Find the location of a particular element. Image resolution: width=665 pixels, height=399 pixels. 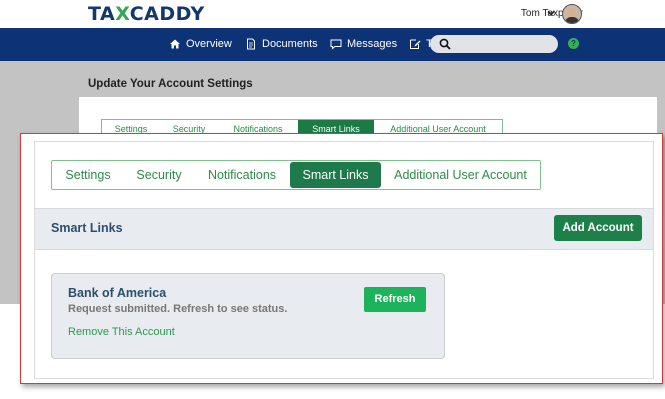

nav-overview-label: Overview is located at coordinates (209, 44).